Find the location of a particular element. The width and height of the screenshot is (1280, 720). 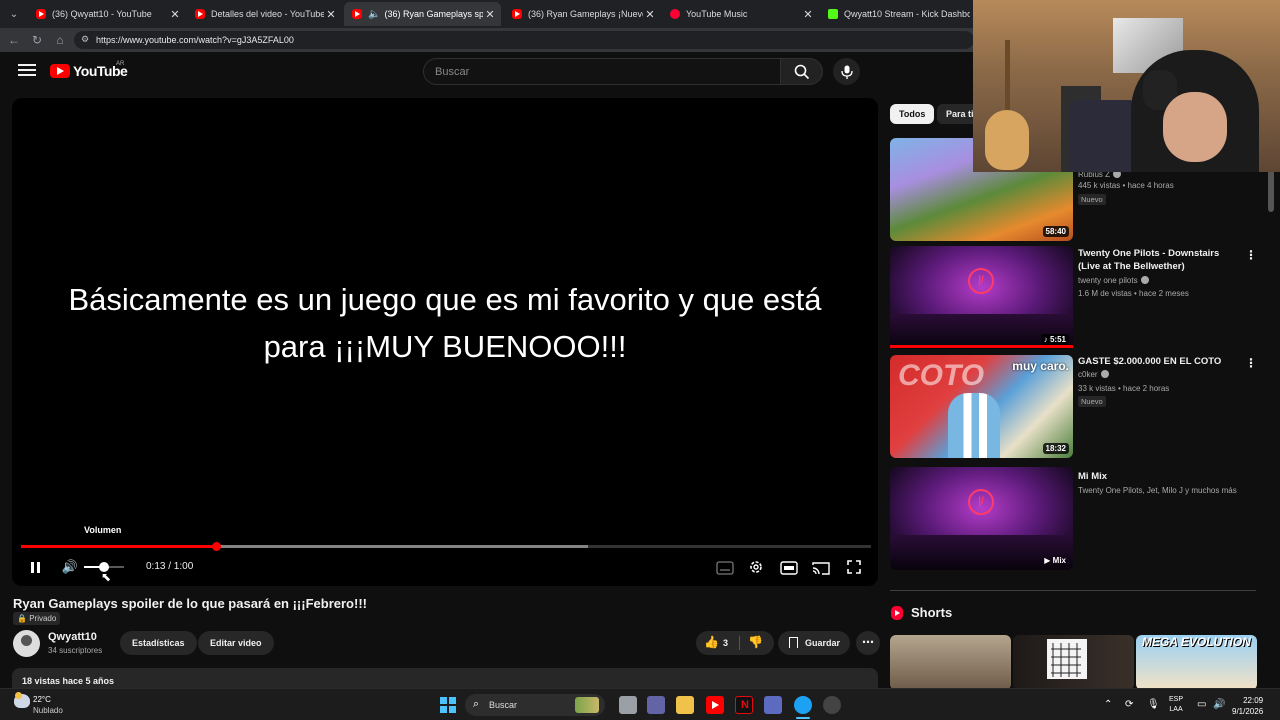

privacy-badge: 🔒 Privado is located at coordinates (37, 618).